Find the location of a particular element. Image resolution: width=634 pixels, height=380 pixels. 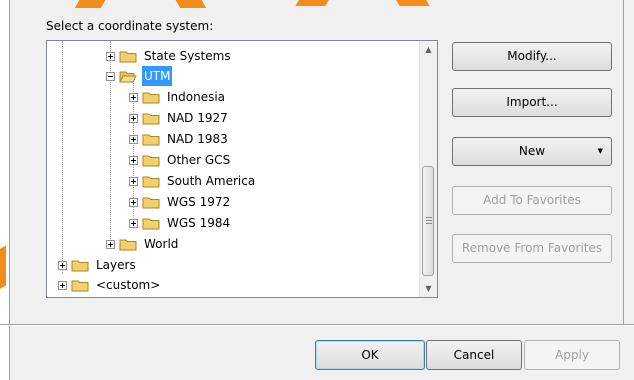

new-button-label: New is located at coordinates (532, 151).